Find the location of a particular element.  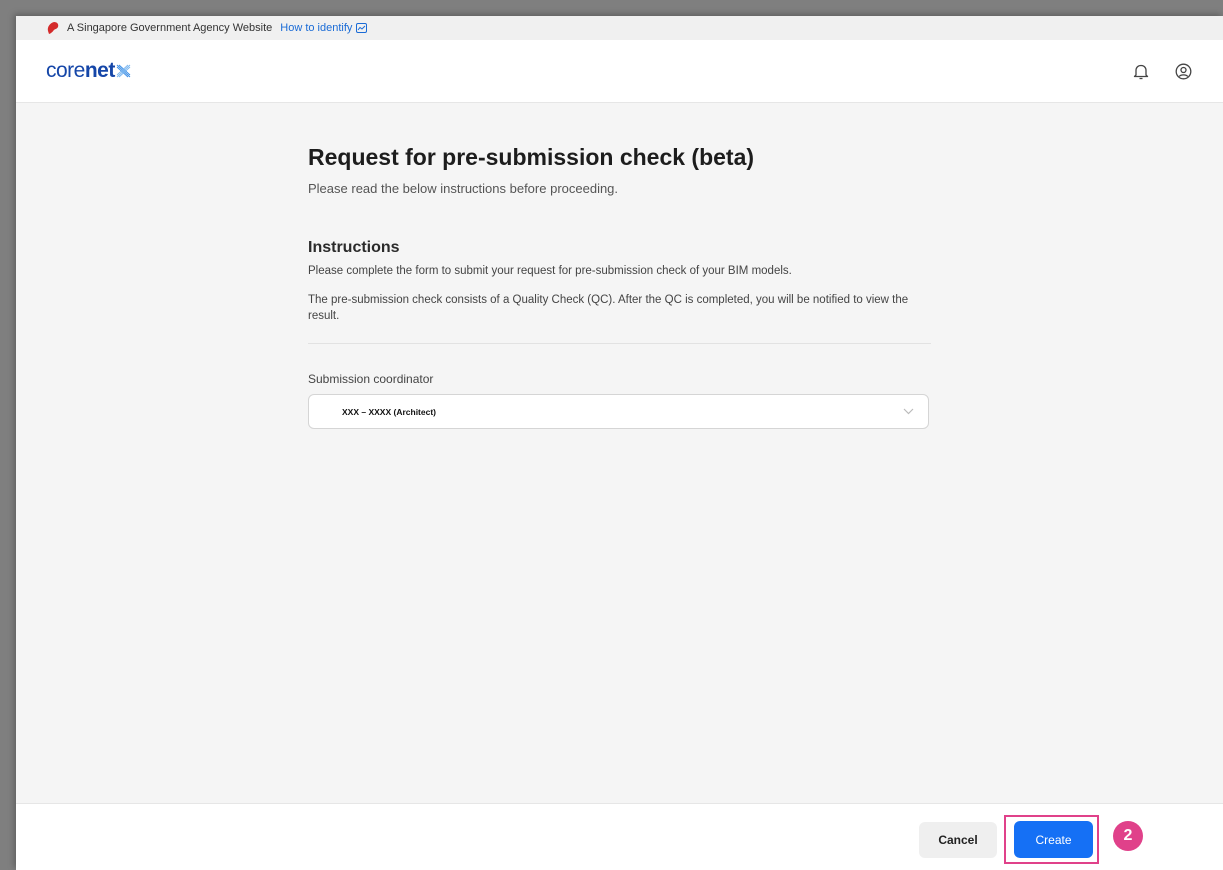

how-to-identify-link: How to identify is located at coordinates (324, 28).